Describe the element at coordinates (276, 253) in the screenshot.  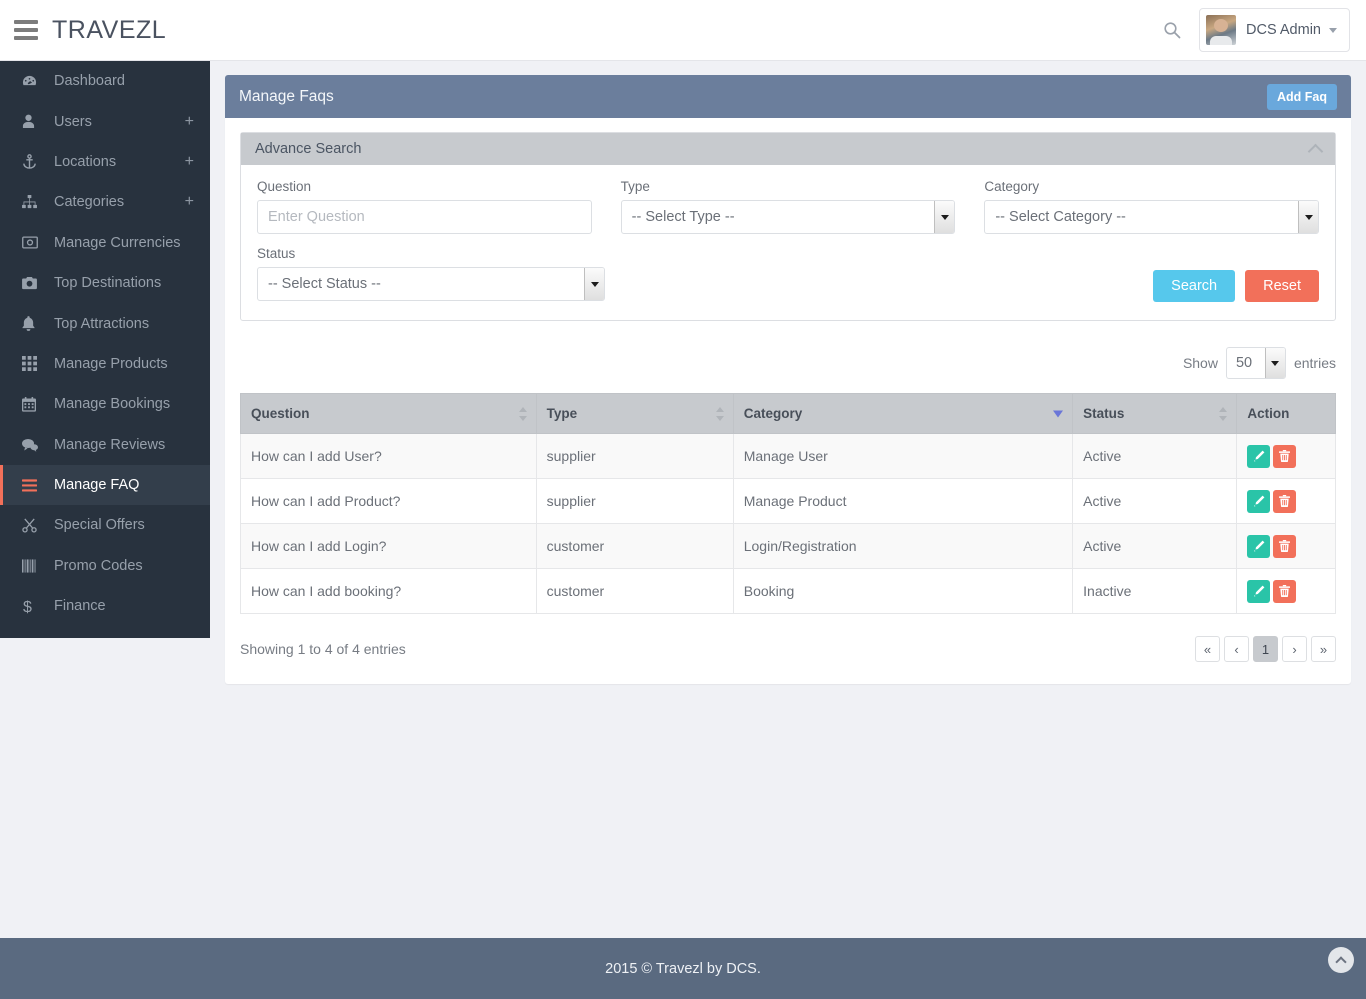
I see `status-label: Status` at that location.